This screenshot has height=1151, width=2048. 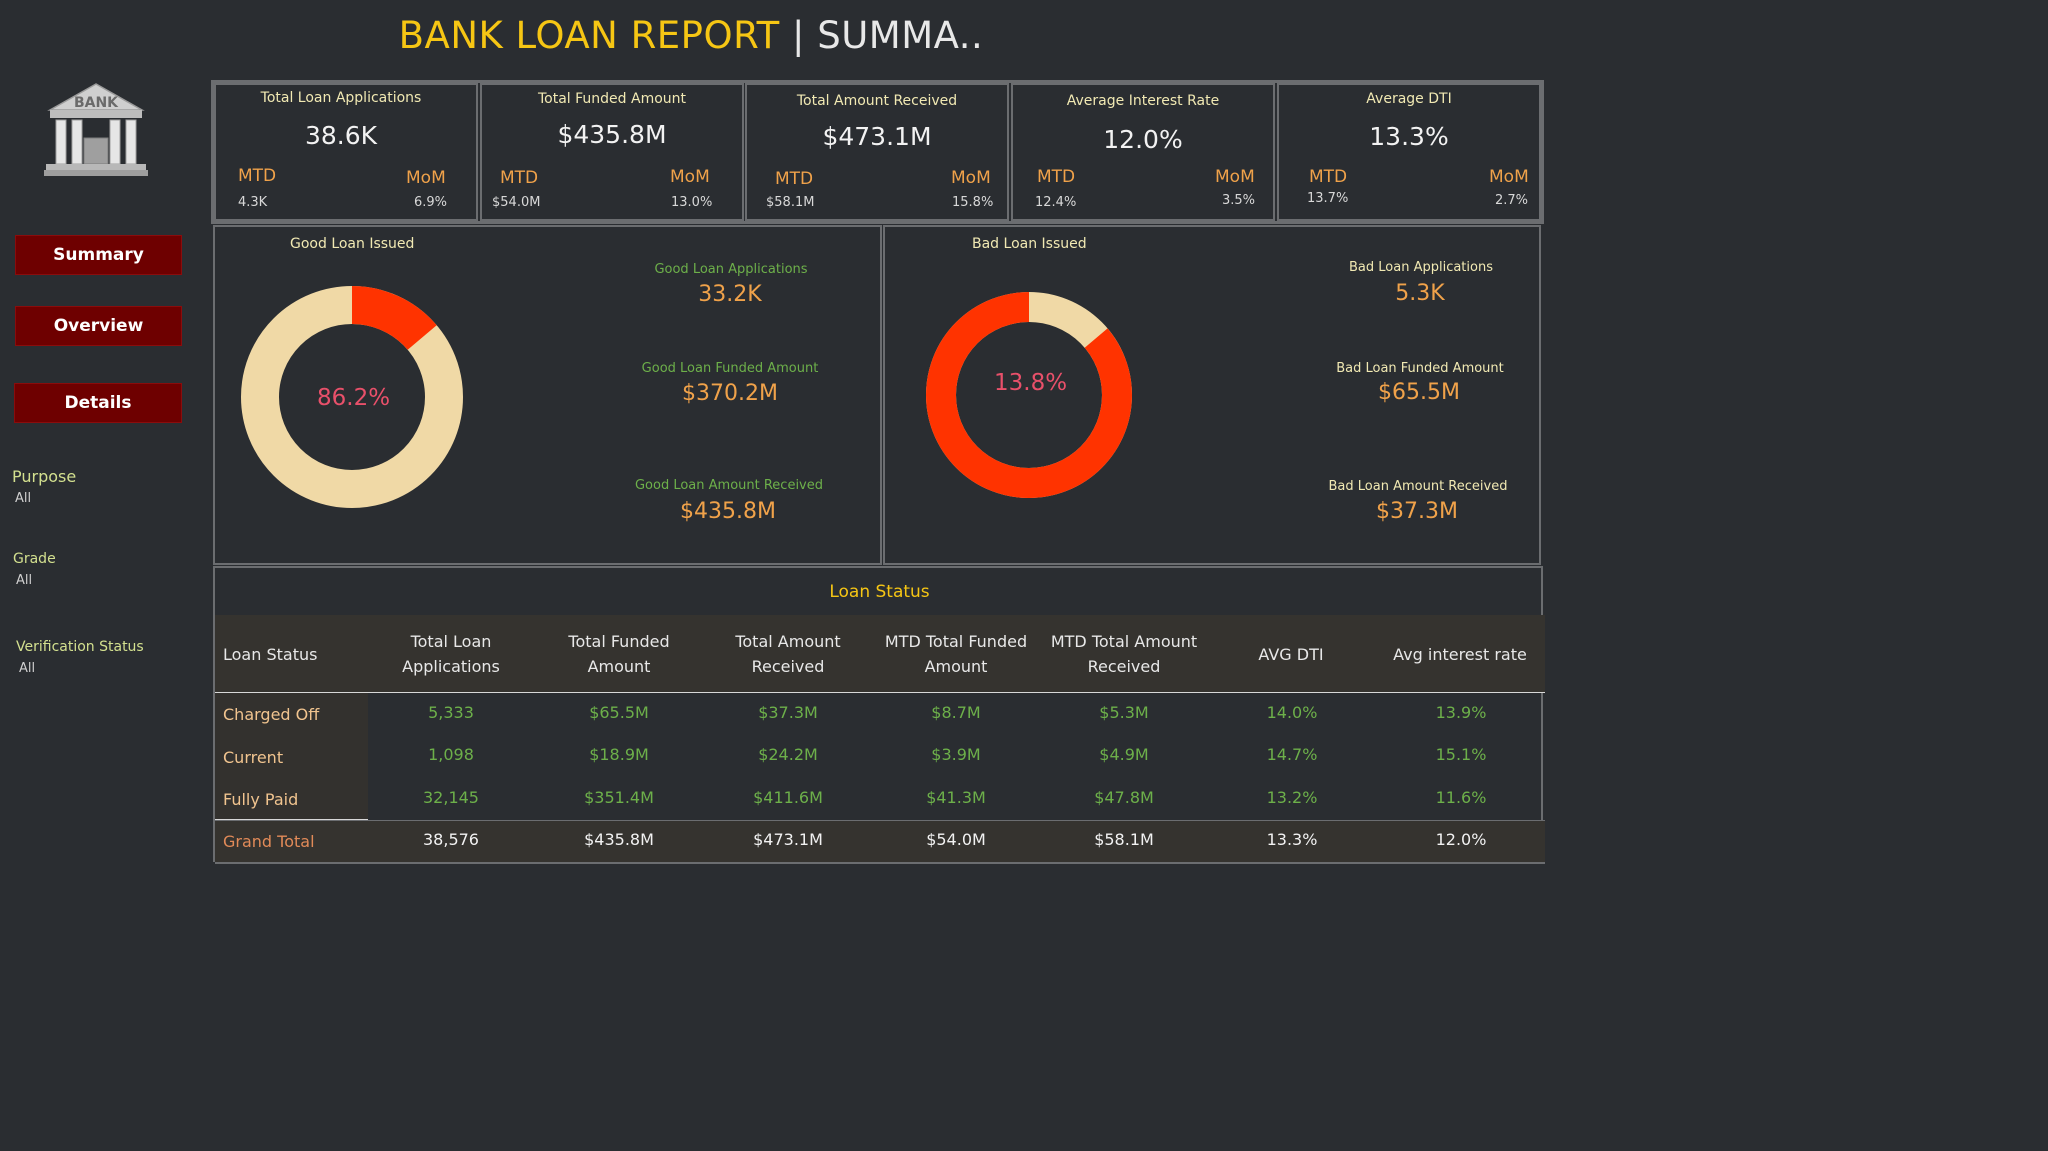 What do you see at coordinates (451, 654) in the screenshot?
I see `table-header-total-applications: Total Loan Applications` at bounding box center [451, 654].